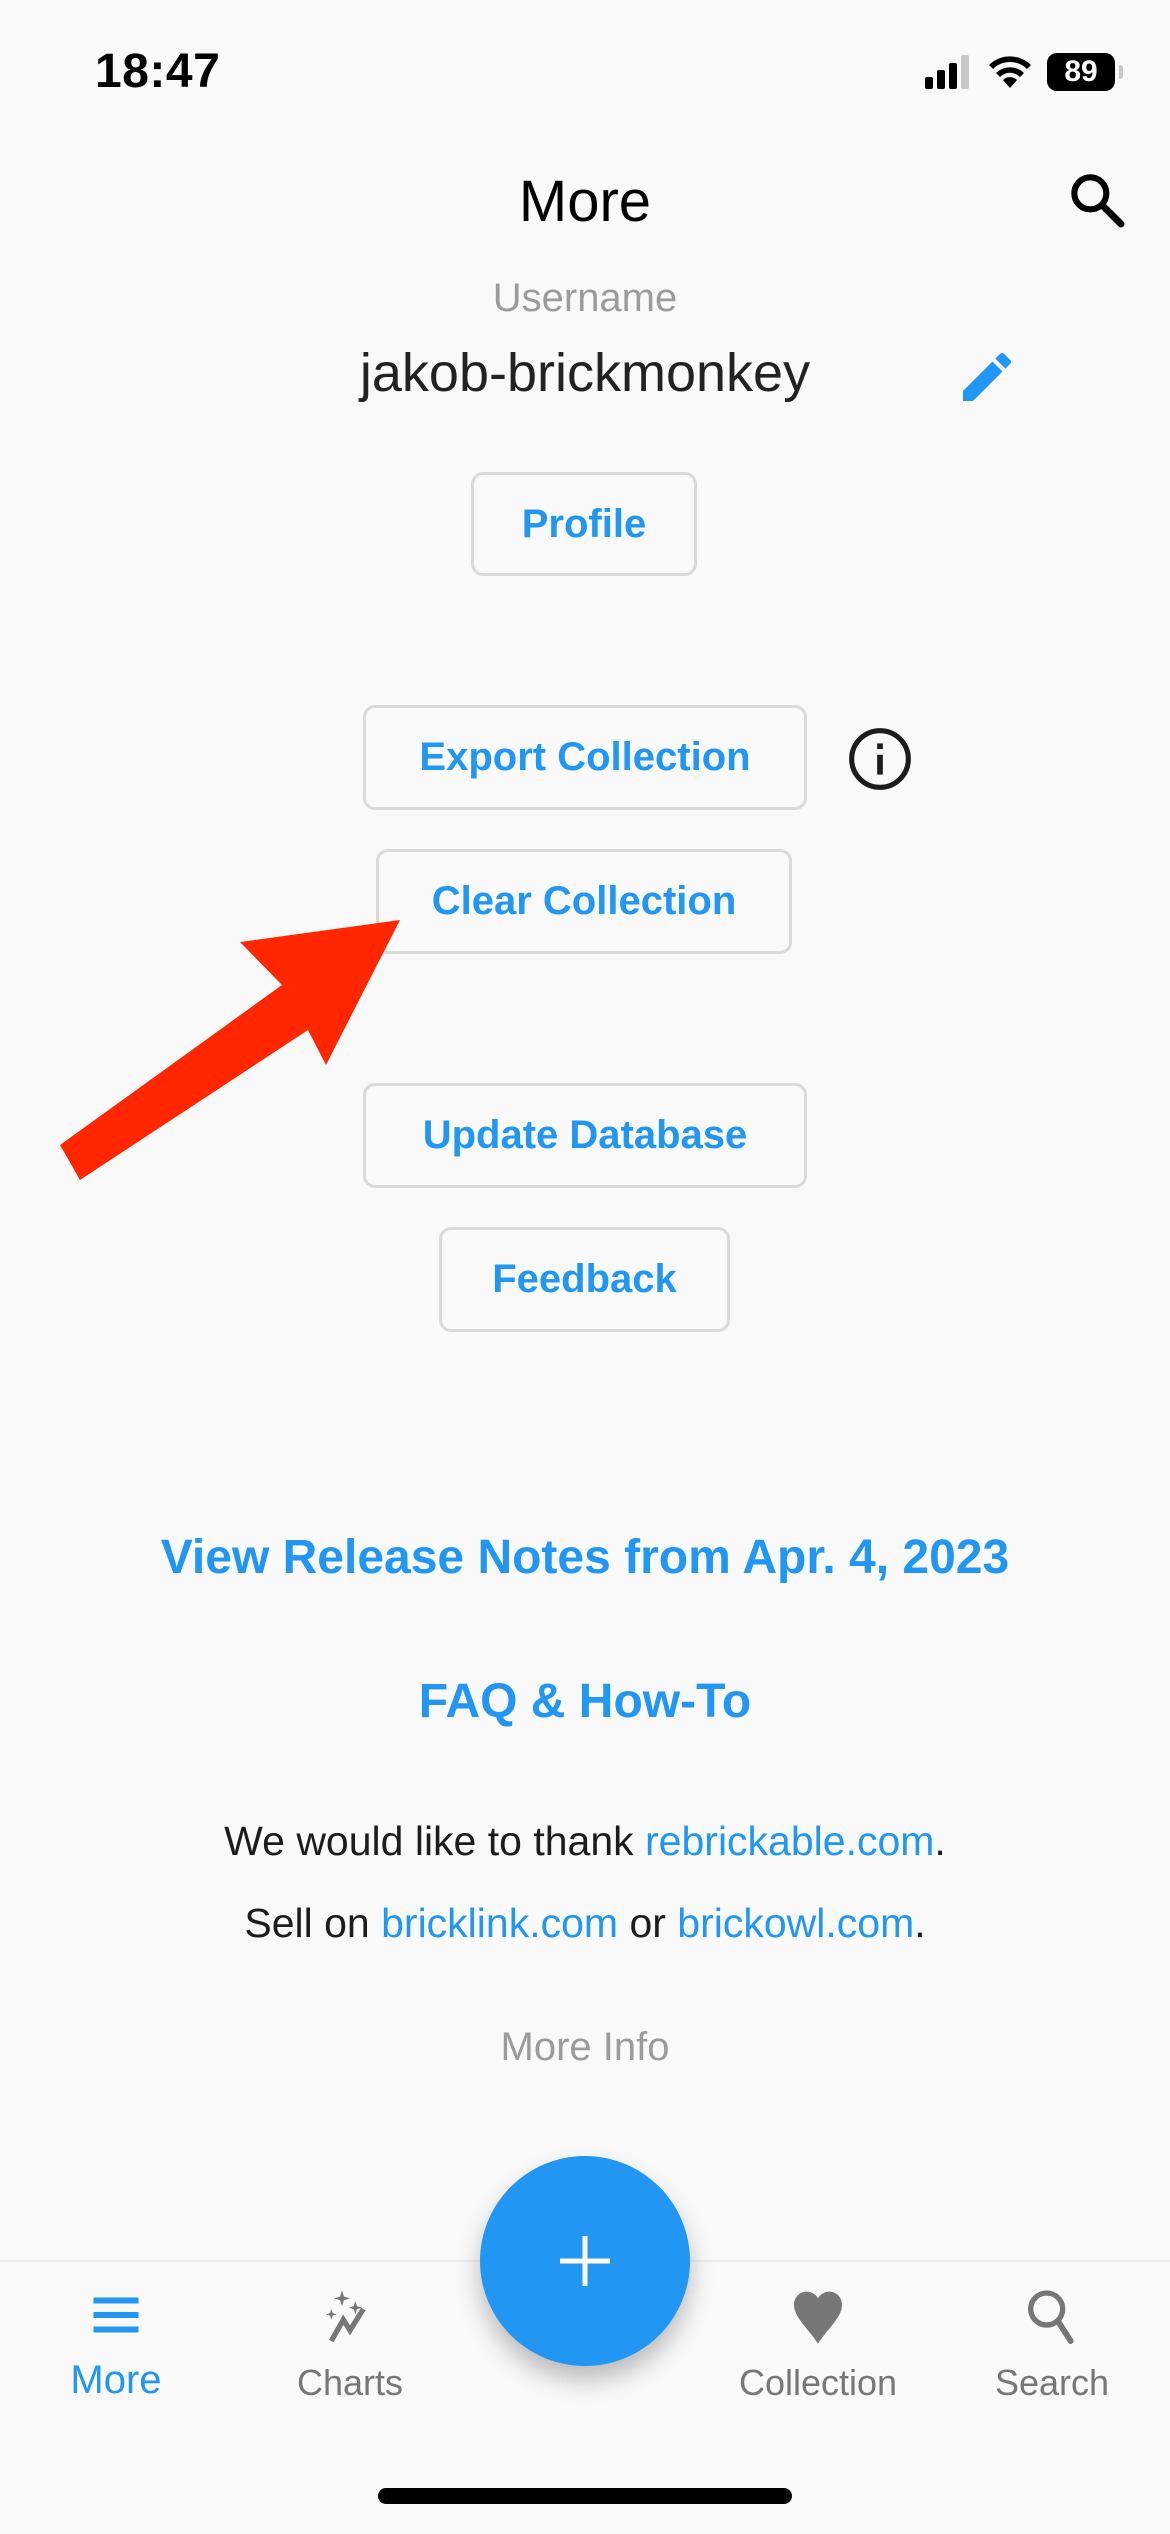 This screenshot has height=2534, width=1170. I want to click on clear-collection-button: Clear Collection, so click(584, 901).